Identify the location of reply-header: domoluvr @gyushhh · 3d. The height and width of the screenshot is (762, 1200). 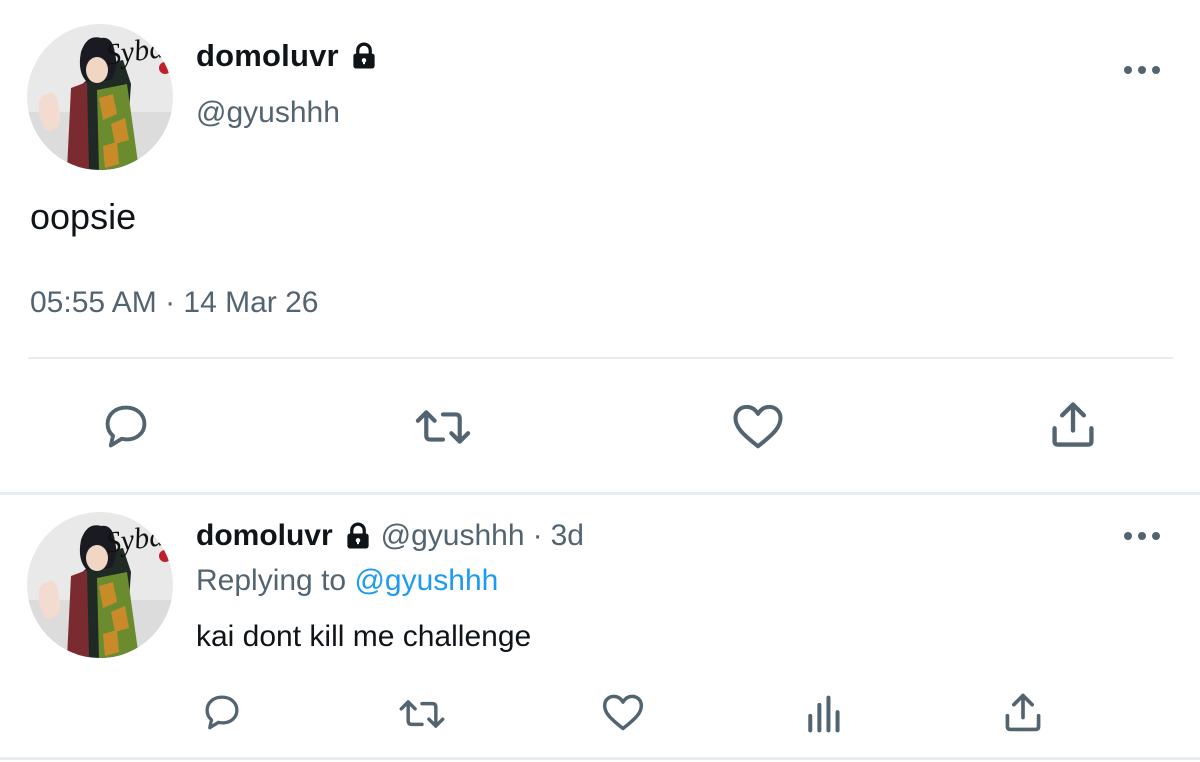
(390, 536).